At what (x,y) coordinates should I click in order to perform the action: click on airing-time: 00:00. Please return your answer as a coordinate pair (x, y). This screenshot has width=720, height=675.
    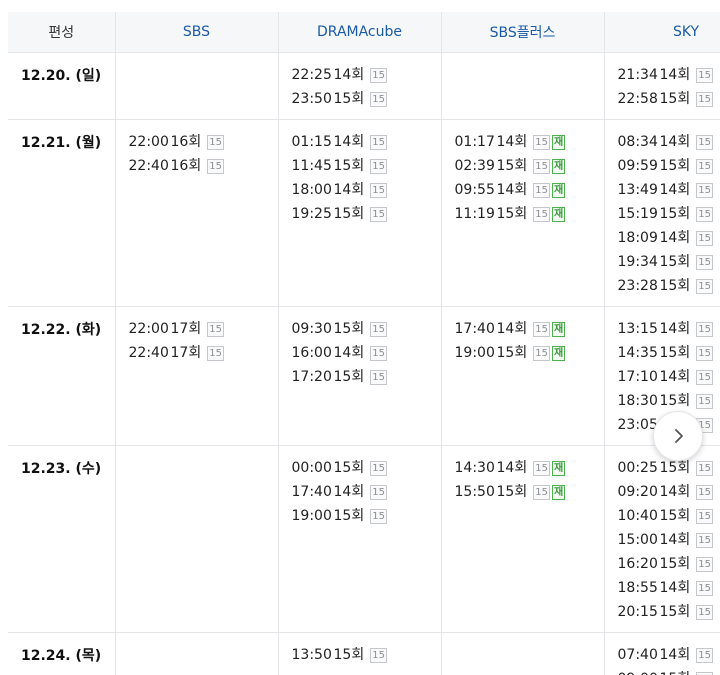
    Looking at the image, I should click on (311, 468).